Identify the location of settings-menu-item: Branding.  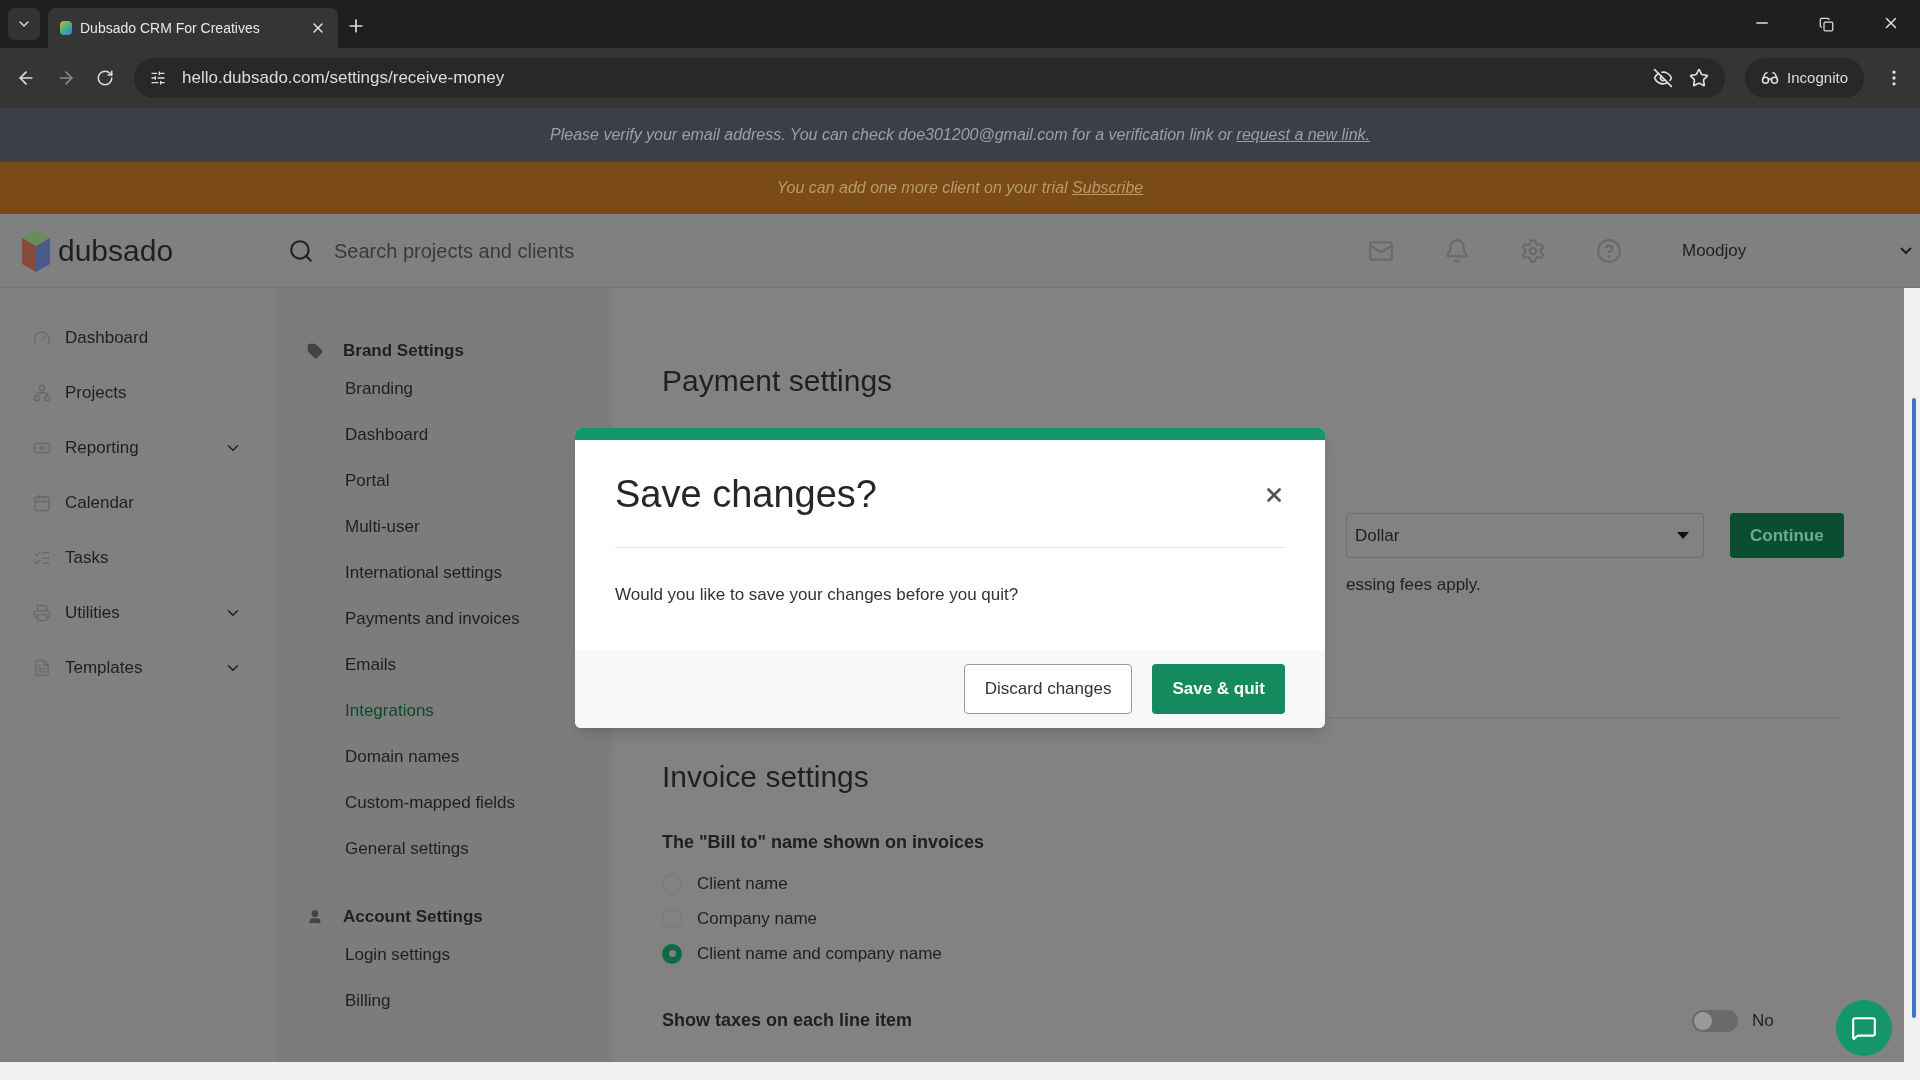
(443, 401).